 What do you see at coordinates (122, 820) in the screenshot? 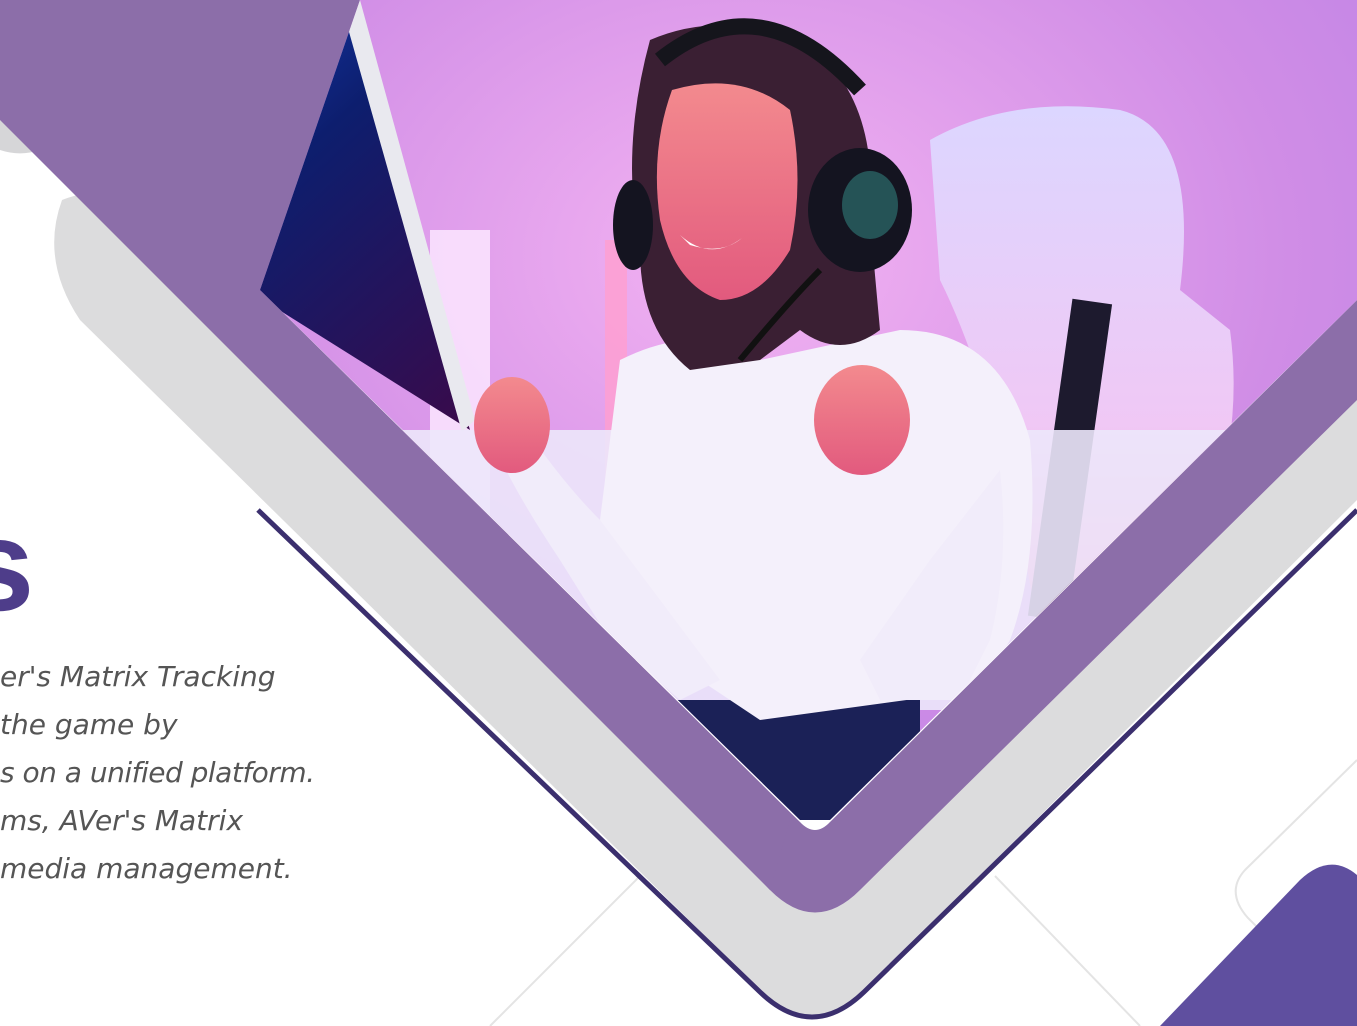
I see `description-line: ms, AVer's Matrix` at bounding box center [122, 820].